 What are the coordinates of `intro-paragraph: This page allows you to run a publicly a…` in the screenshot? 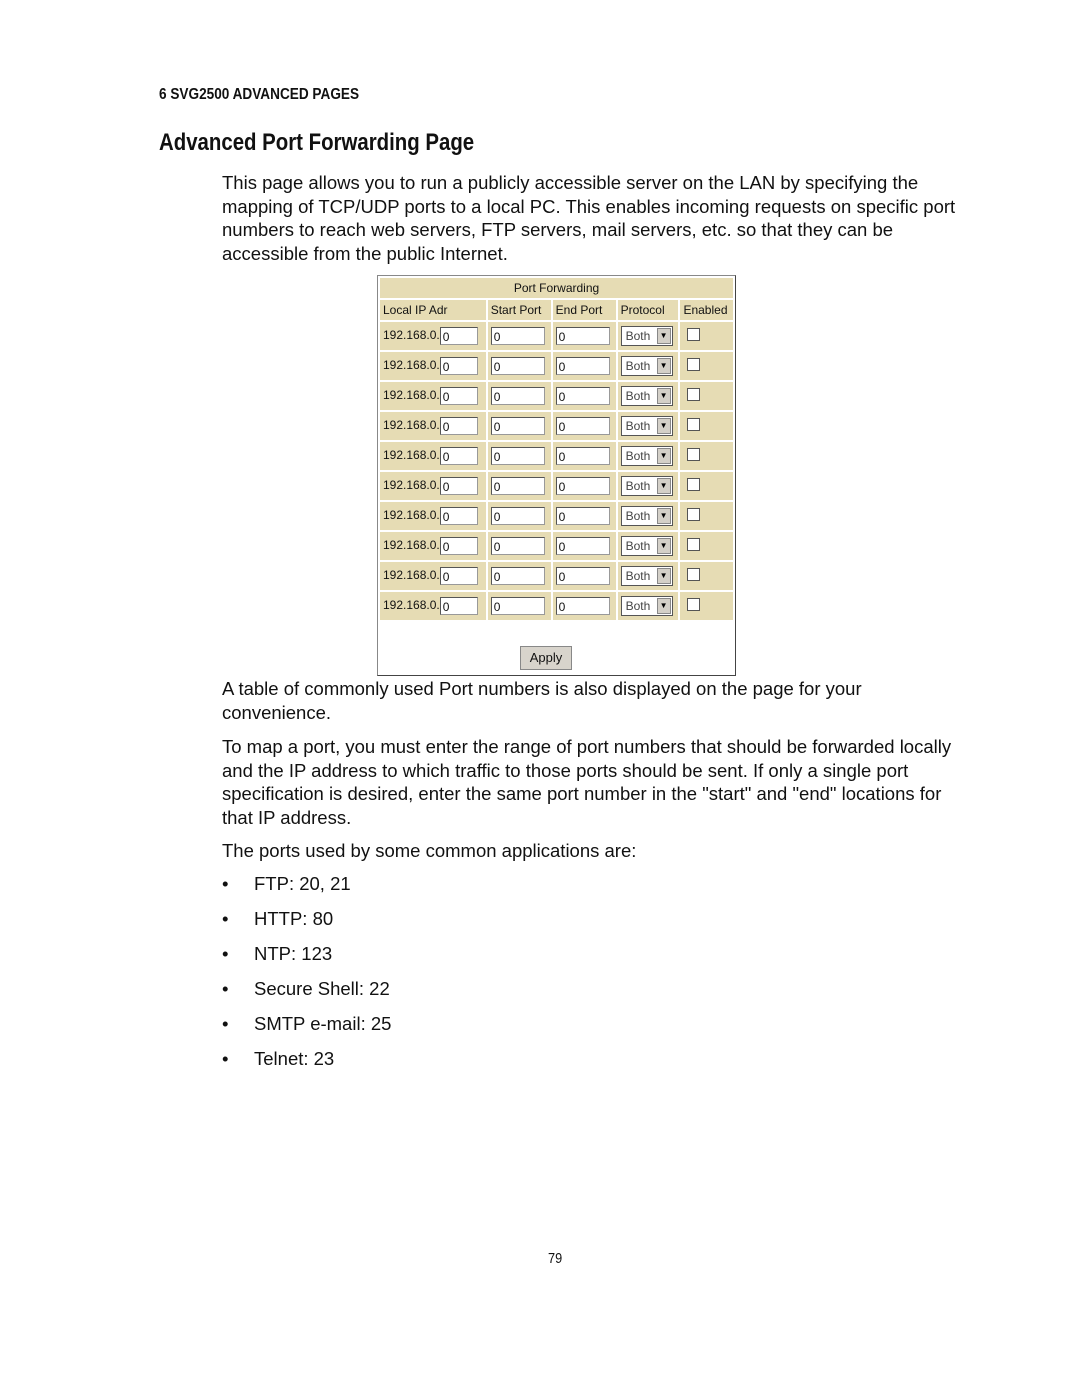 It's located at (589, 218).